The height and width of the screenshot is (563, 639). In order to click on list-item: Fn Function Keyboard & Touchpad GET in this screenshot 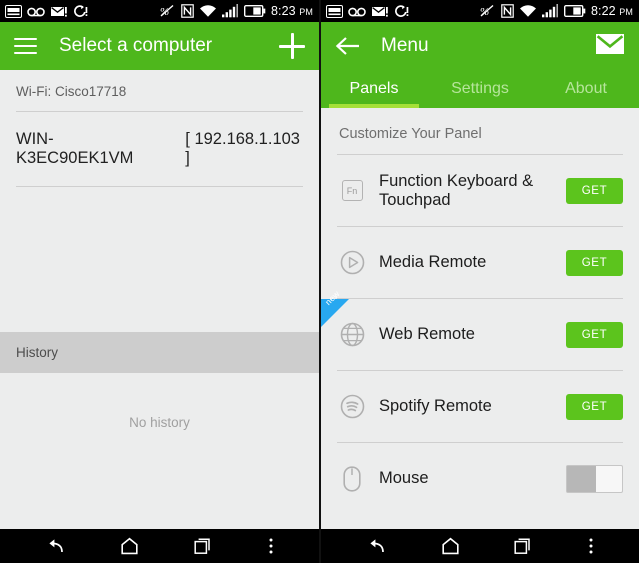, I will do `click(480, 190)`.